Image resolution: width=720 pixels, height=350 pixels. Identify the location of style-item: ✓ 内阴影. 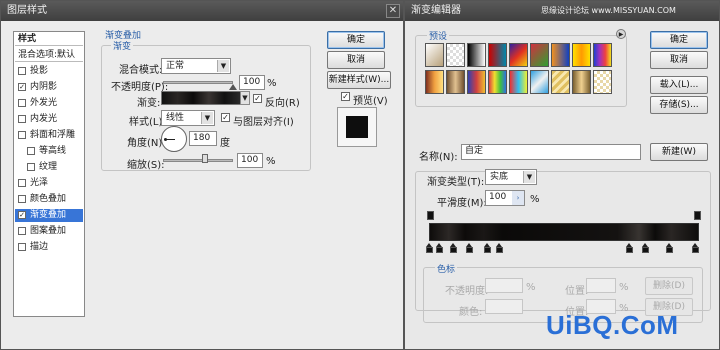
(49, 87).